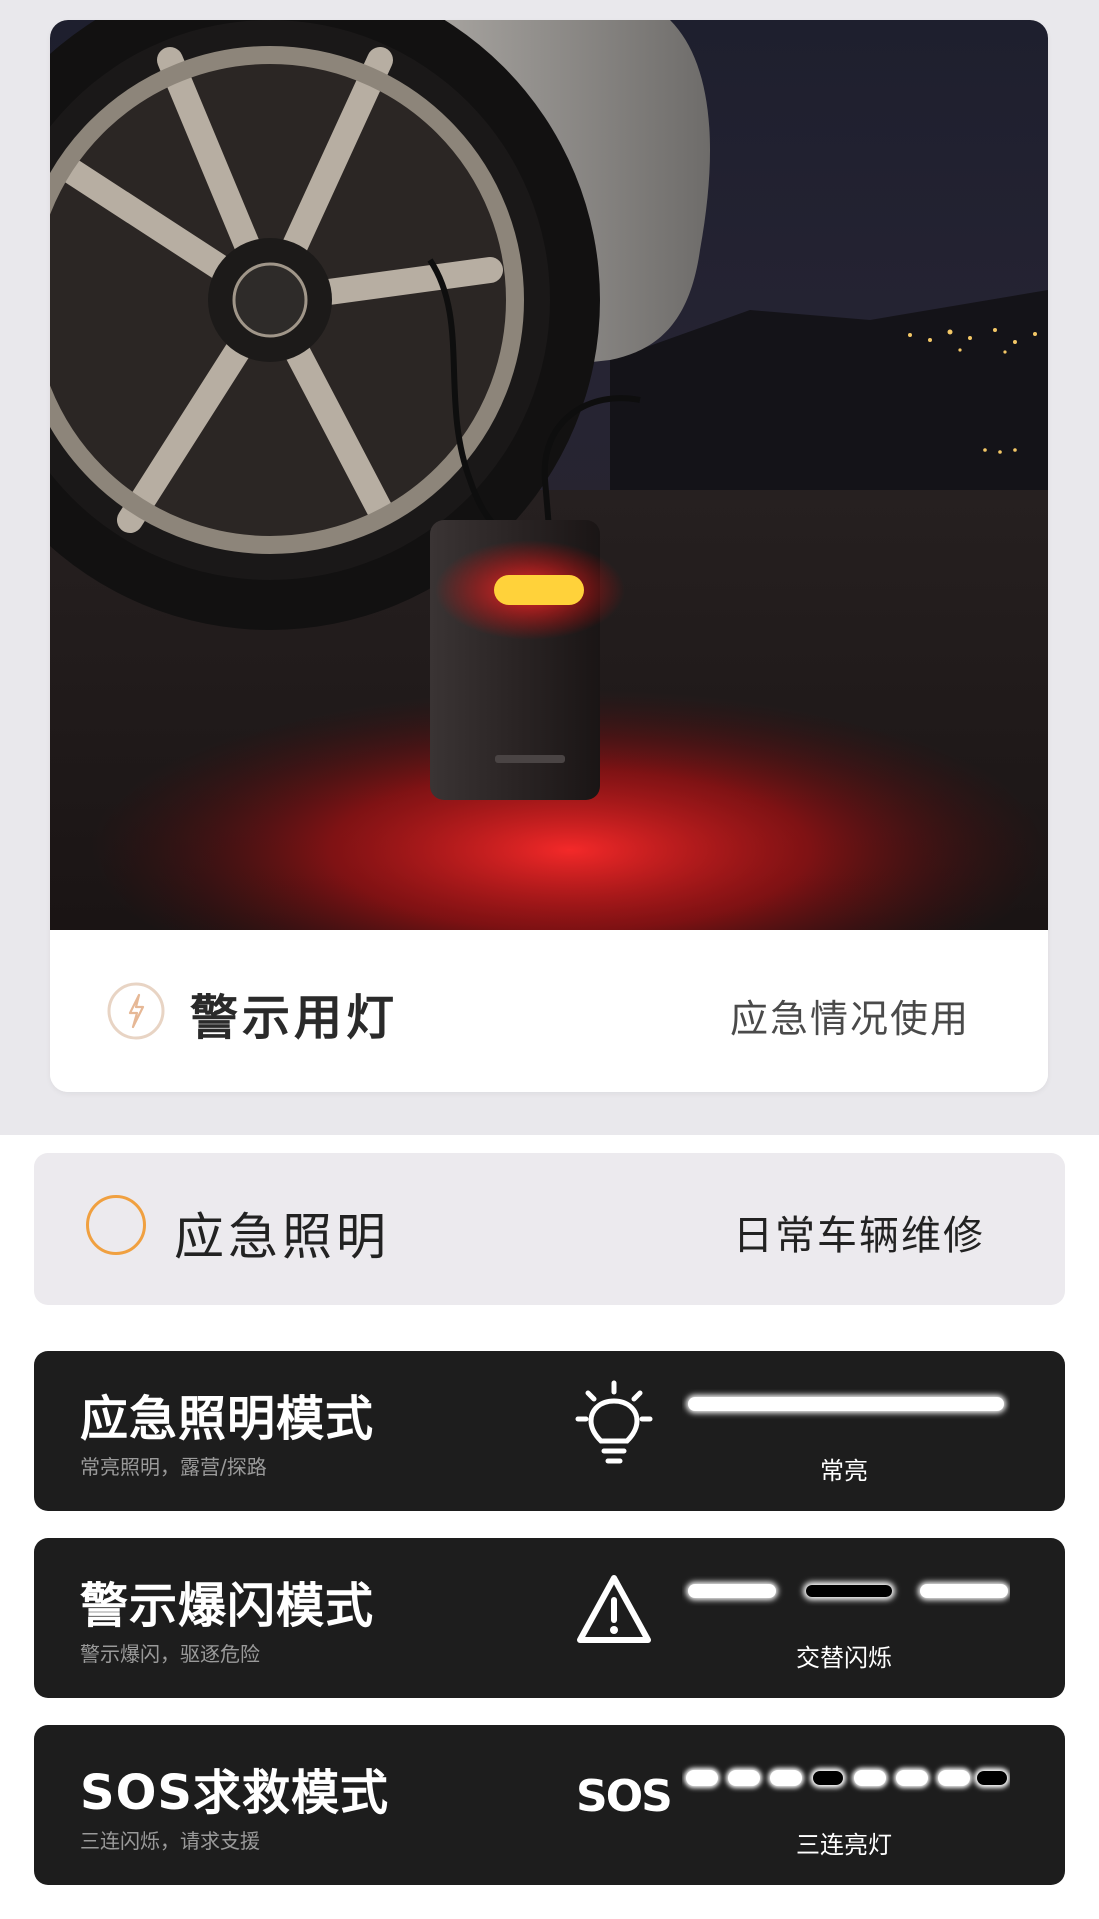  What do you see at coordinates (282, 1237) in the screenshot?
I see `emergency-lighting-title: 应急照明` at bounding box center [282, 1237].